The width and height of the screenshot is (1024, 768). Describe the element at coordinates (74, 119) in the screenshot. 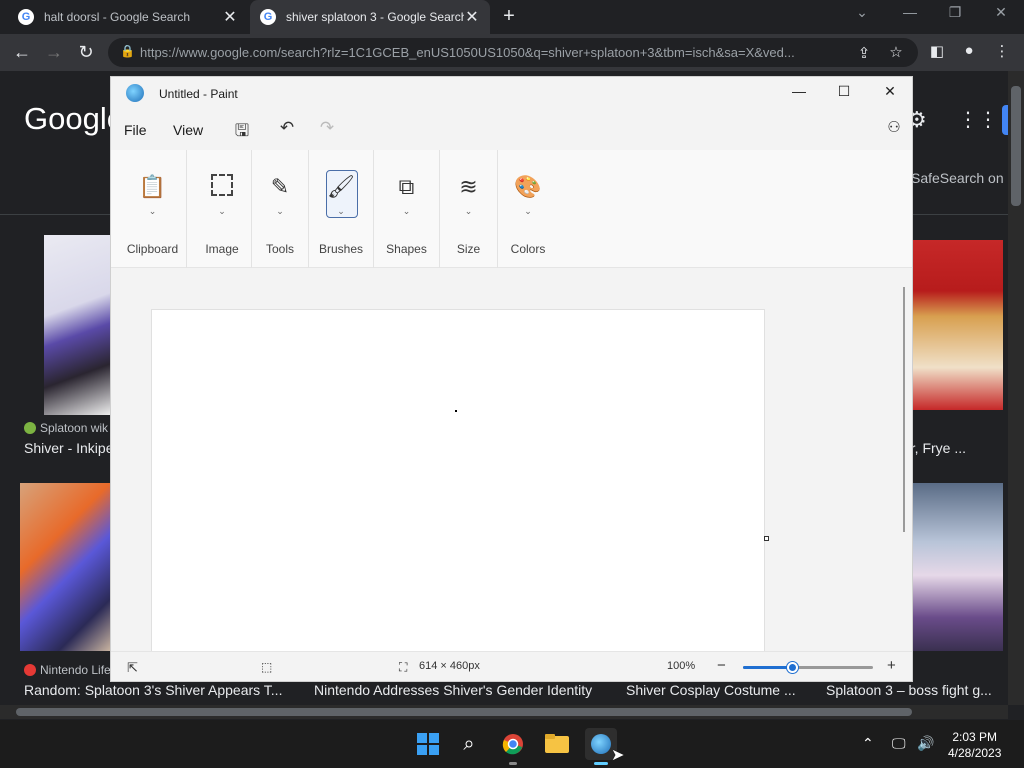

I see `google-logo: Google` at that location.